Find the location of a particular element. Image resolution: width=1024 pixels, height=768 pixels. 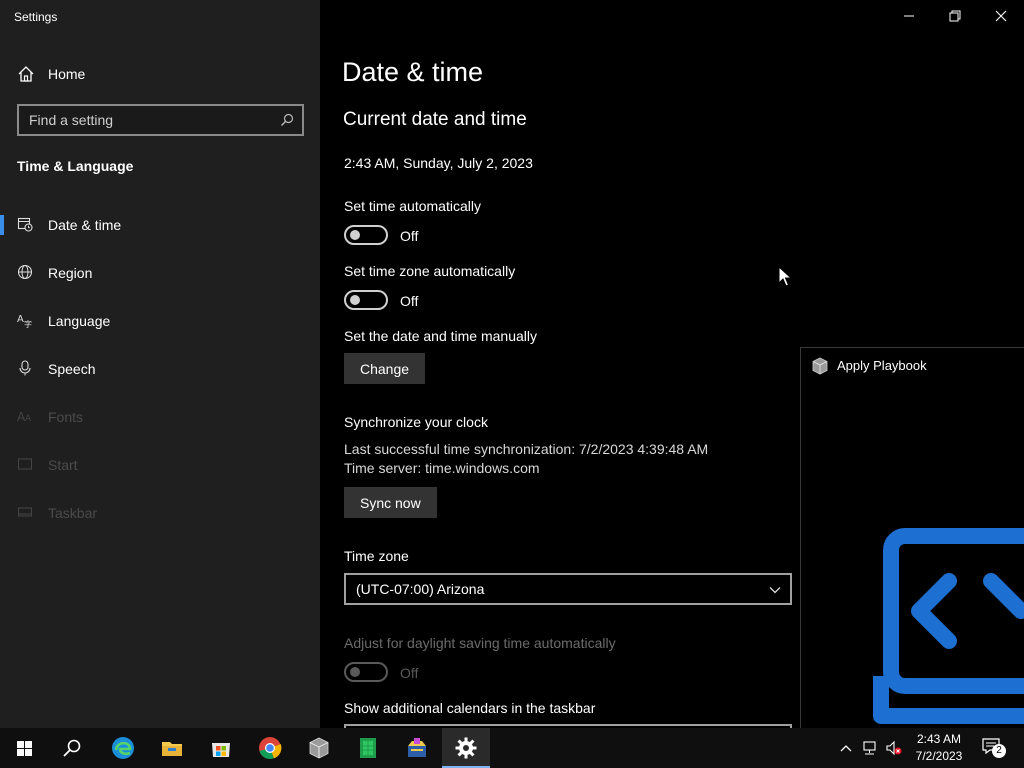

taskbar-file-explorer is located at coordinates (172, 748).